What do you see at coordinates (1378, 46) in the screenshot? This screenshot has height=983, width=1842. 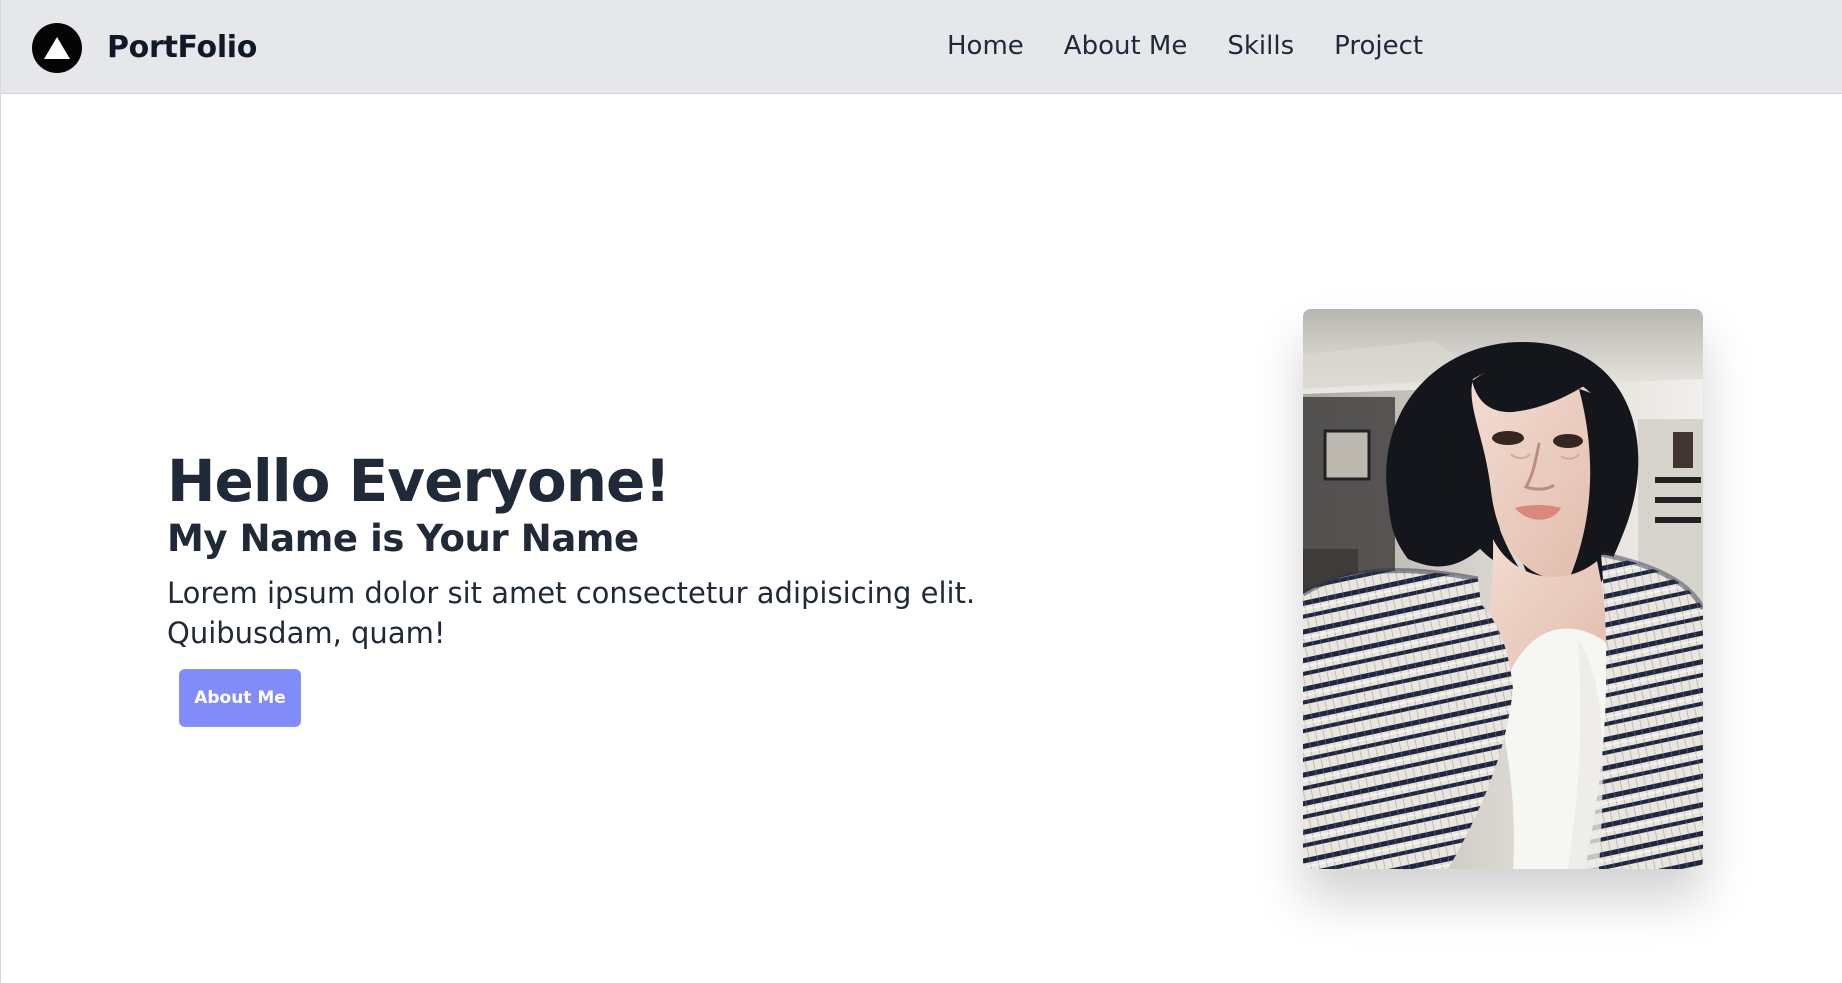 I see `nav-project-link: Project` at bounding box center [1378, 46].